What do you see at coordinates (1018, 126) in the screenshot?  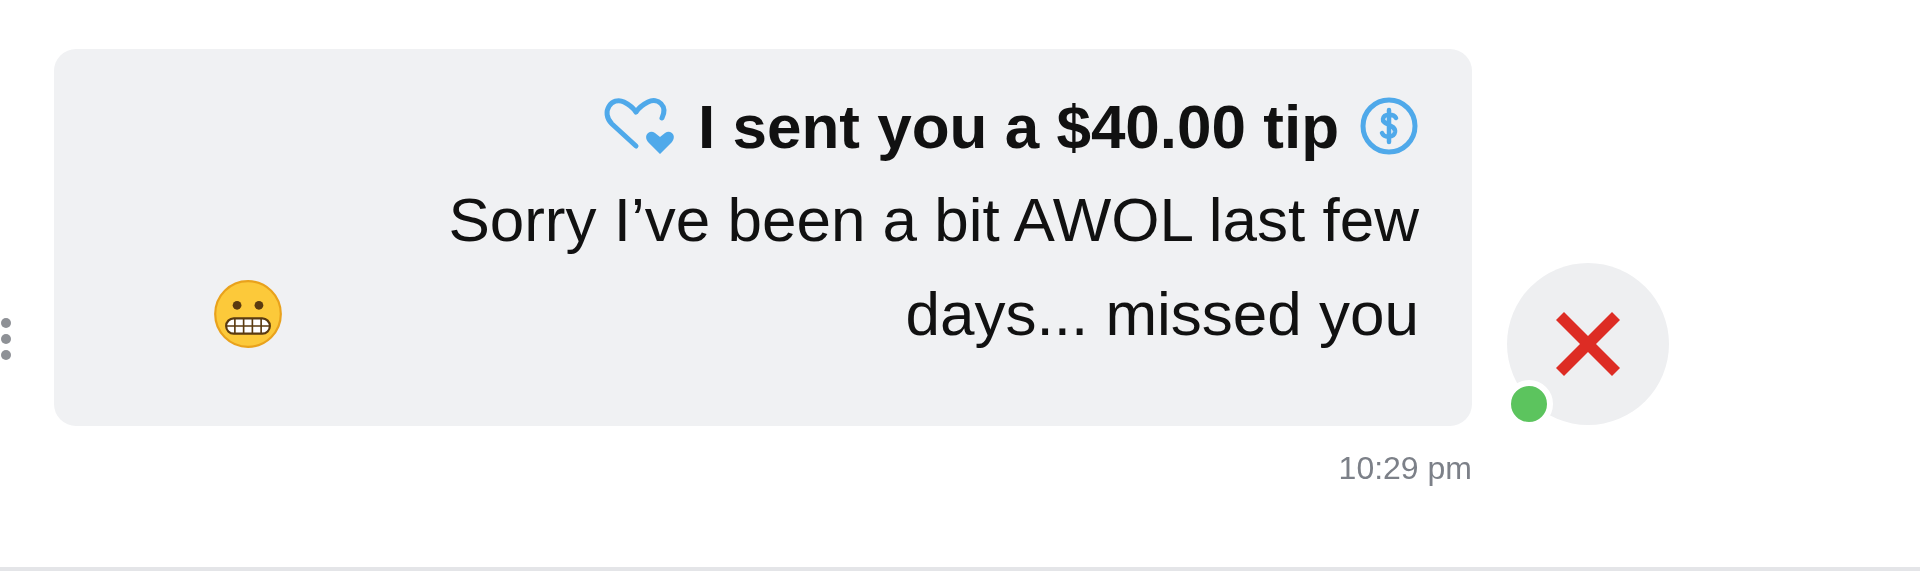 I see `tip-text: I sent you a $40.00 tip` at bounding box center [1018, 126].